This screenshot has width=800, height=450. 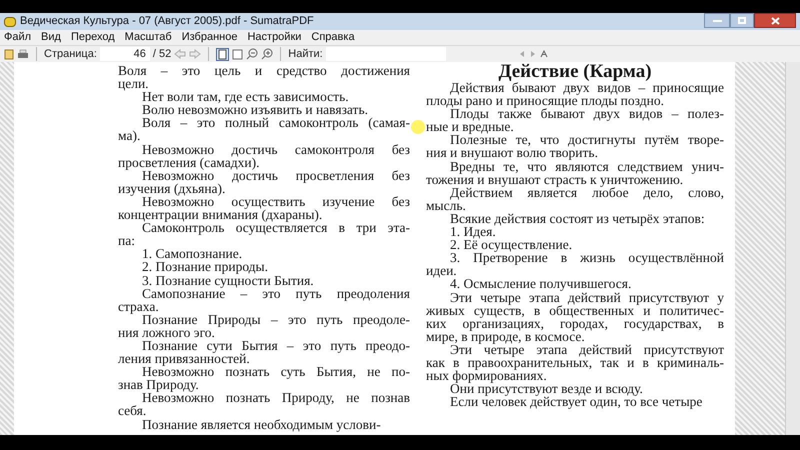 I want to click on menu-item: Избранное, so click(x=210, y=37).